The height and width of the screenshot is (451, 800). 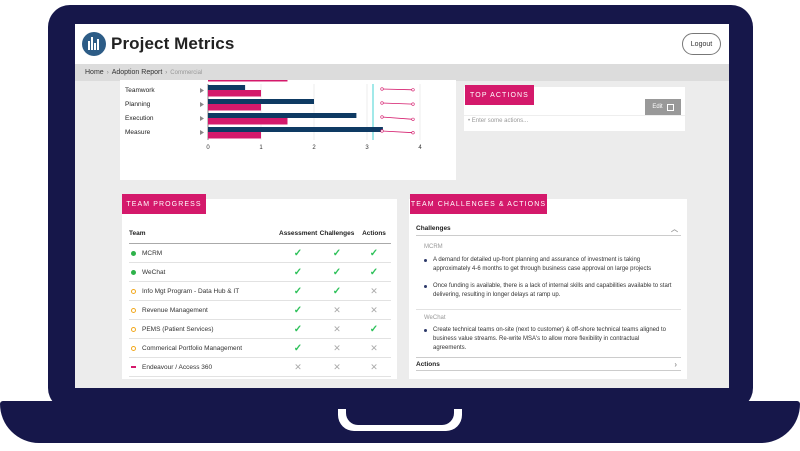 I want to click on column-header-assessment: Assessment, so click(x=298, y=233).